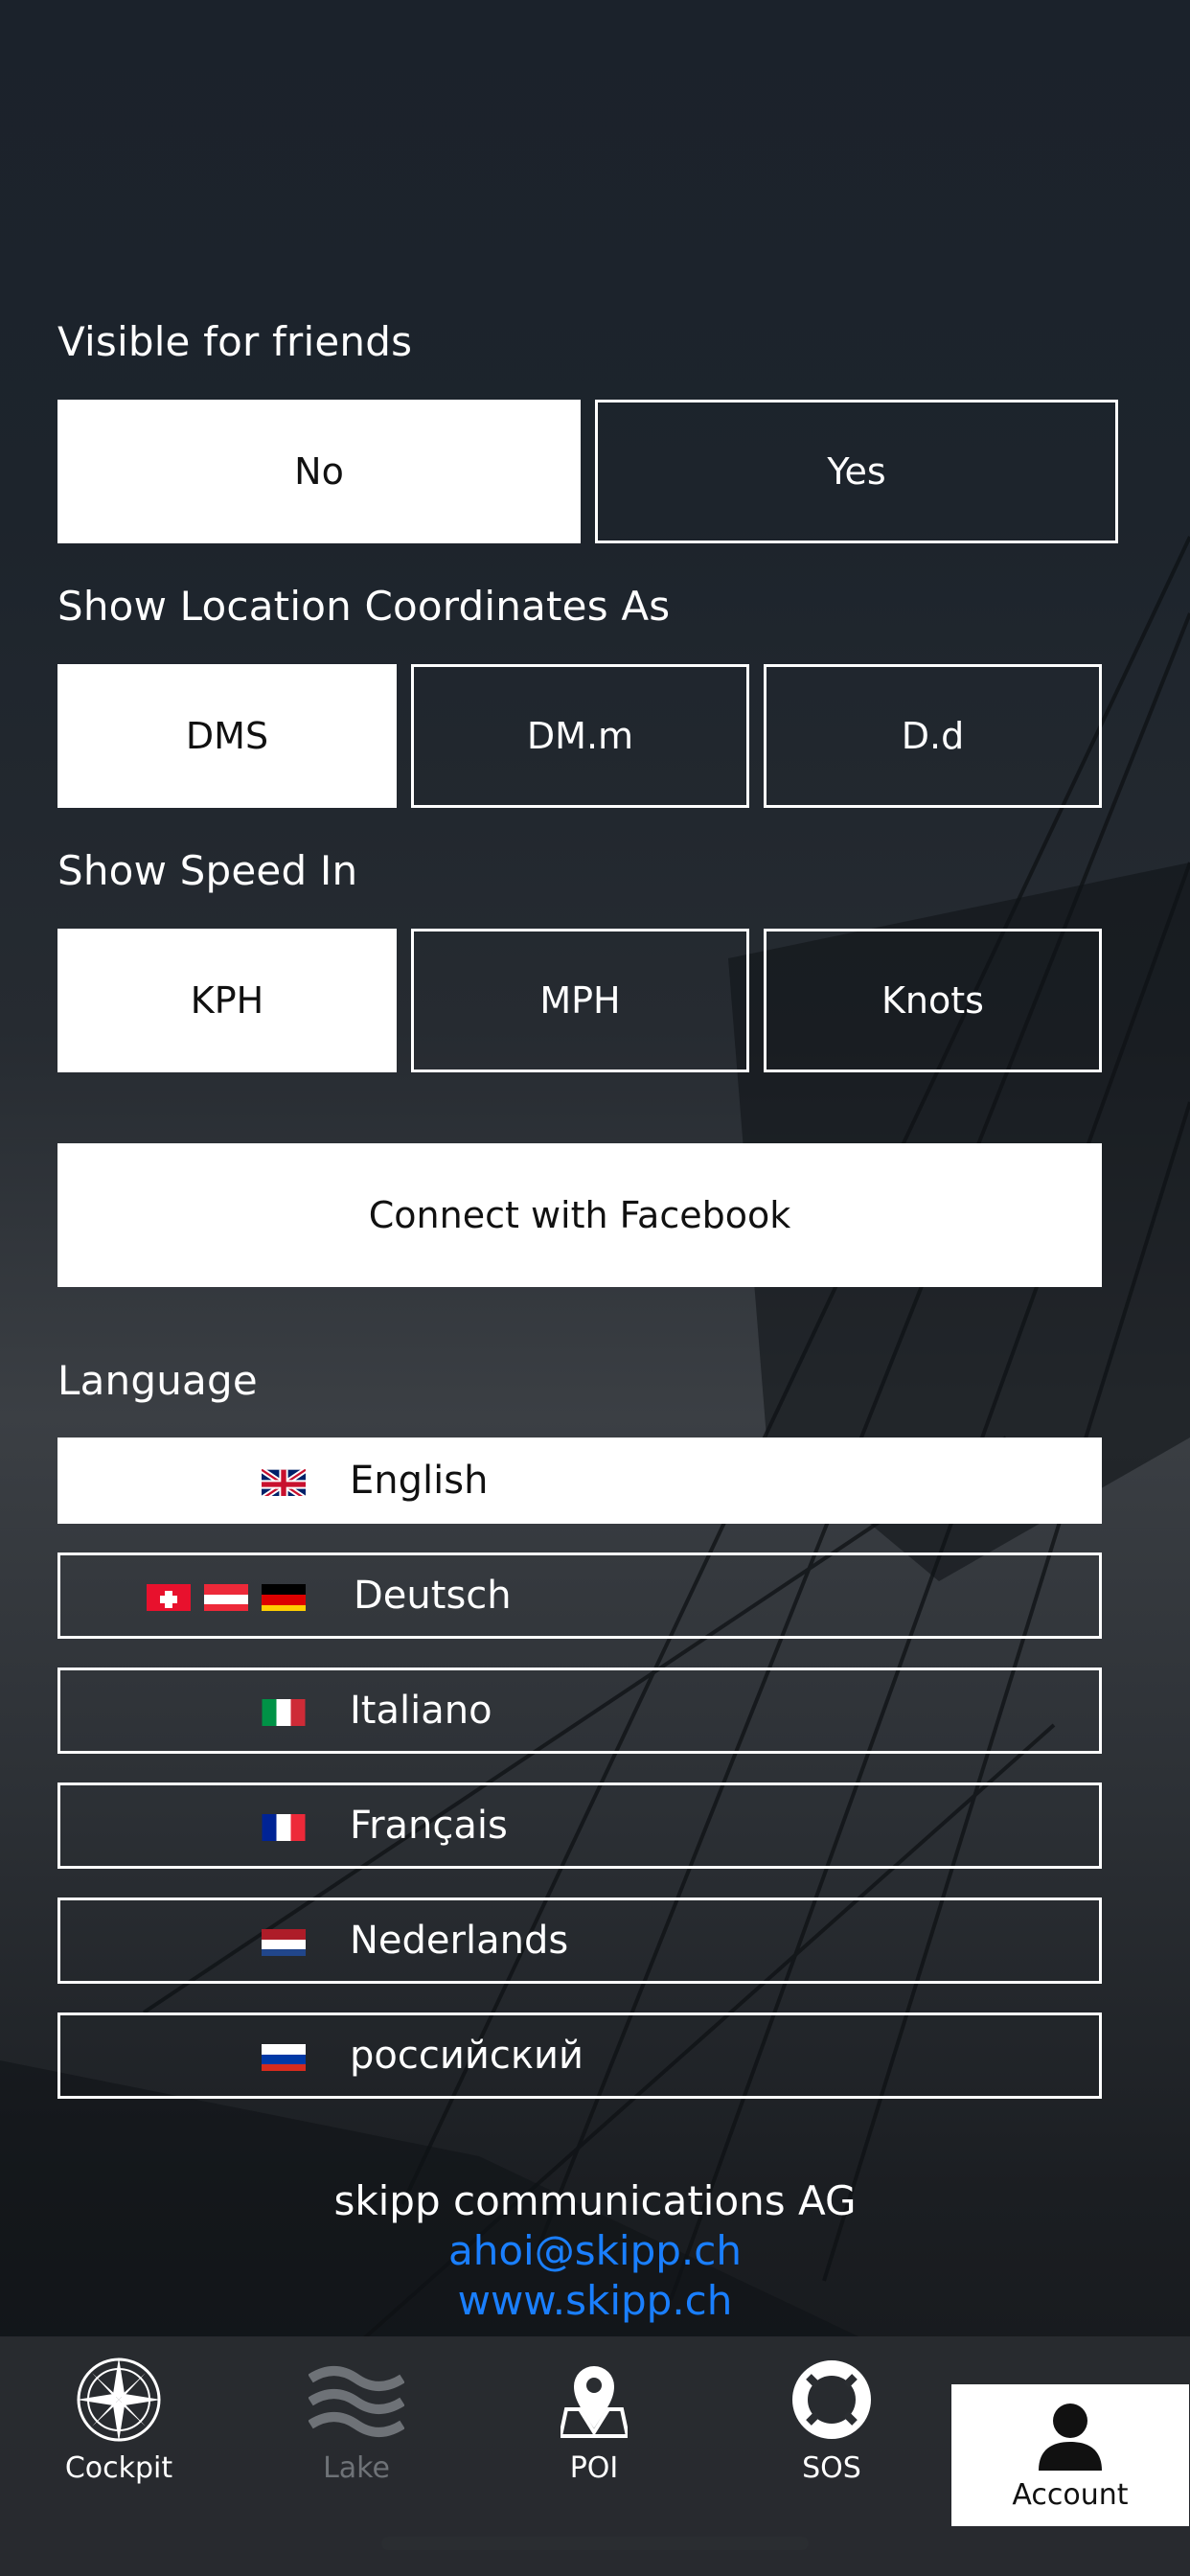 This screenshot has height=2576, width=1190. I want to click on tab-label: Account, so click(1070, 2495).